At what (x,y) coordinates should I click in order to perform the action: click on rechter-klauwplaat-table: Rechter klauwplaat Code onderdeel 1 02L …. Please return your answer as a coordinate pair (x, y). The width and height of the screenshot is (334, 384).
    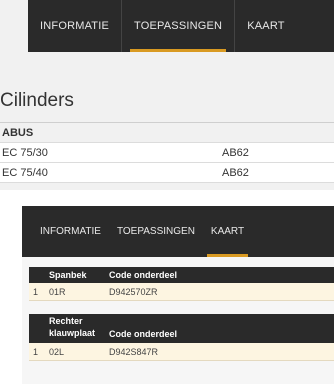
    Looking at the image, I should click on (181, 337).